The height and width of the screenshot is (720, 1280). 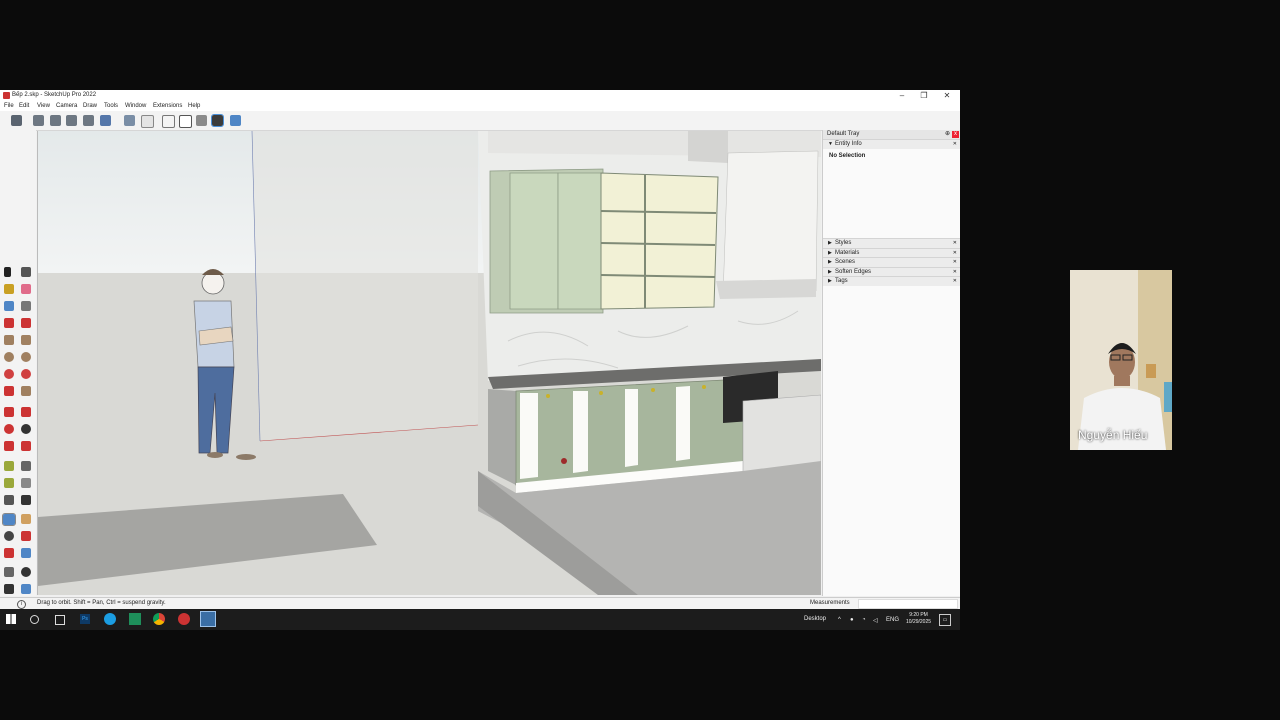 What do you see at coordinates (129, 120) in the screenshot?
I see `xray-style-icon` at bounding box center [129, 120].